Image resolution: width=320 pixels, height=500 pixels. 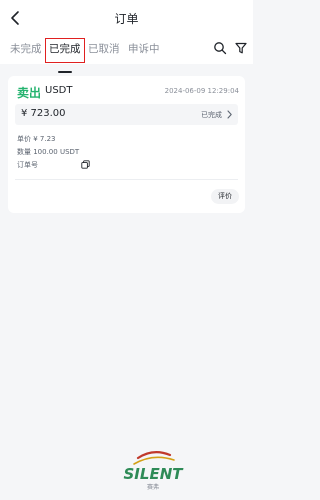 I want to click on order-side: 卖出, so click(x=29, y=93).